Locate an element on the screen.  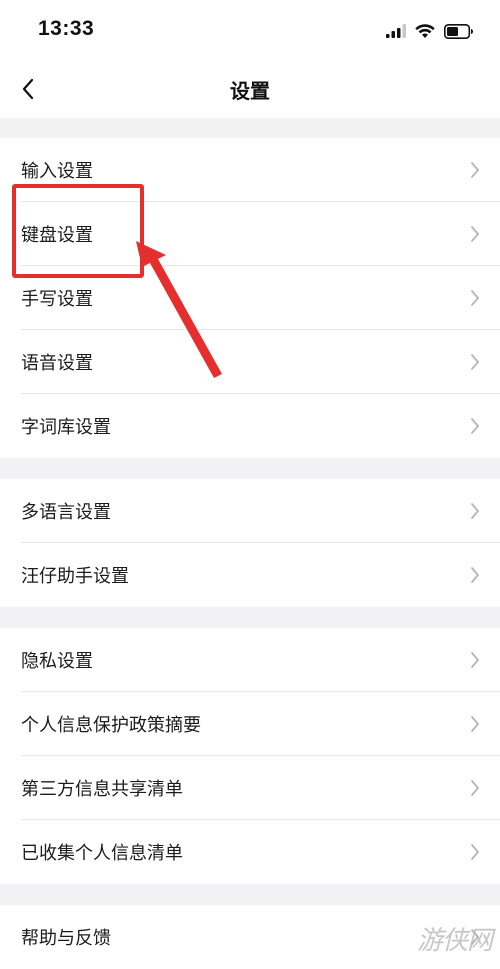
list-item-privacy-policy-summary: 个人信息保护政策摘要 is located at coordinates (250, 724).